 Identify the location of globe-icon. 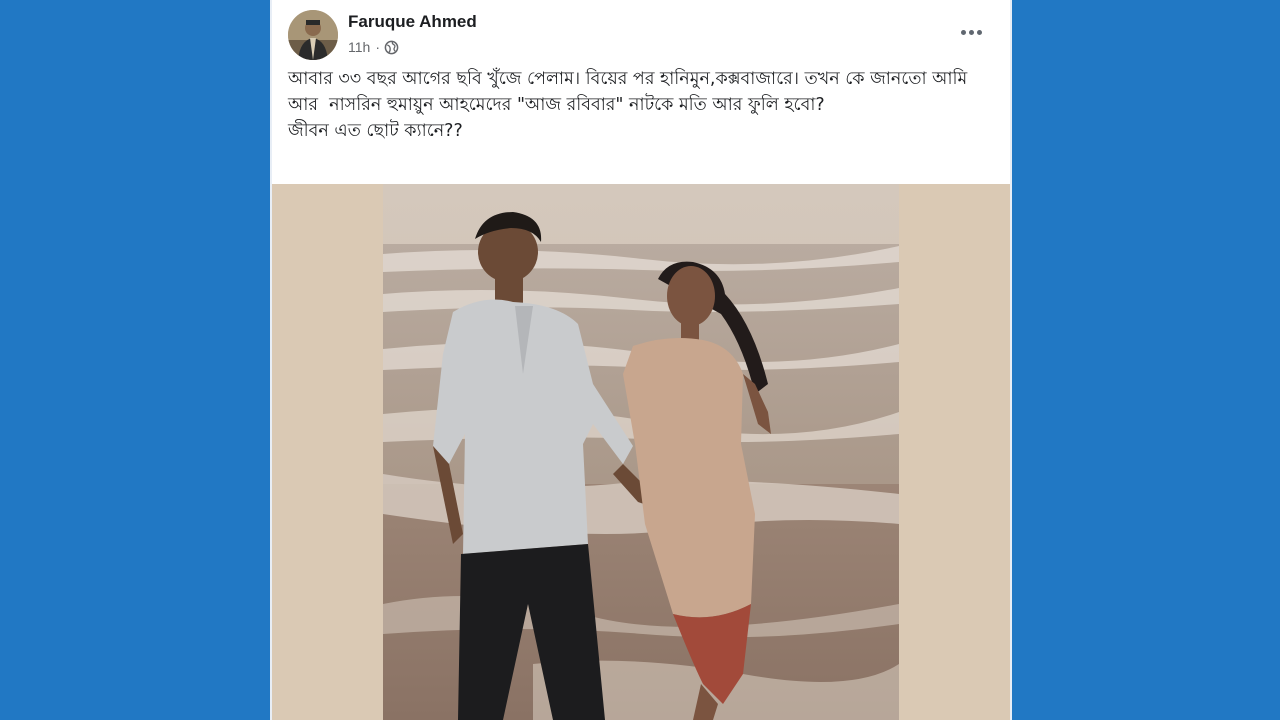
(391, 47).